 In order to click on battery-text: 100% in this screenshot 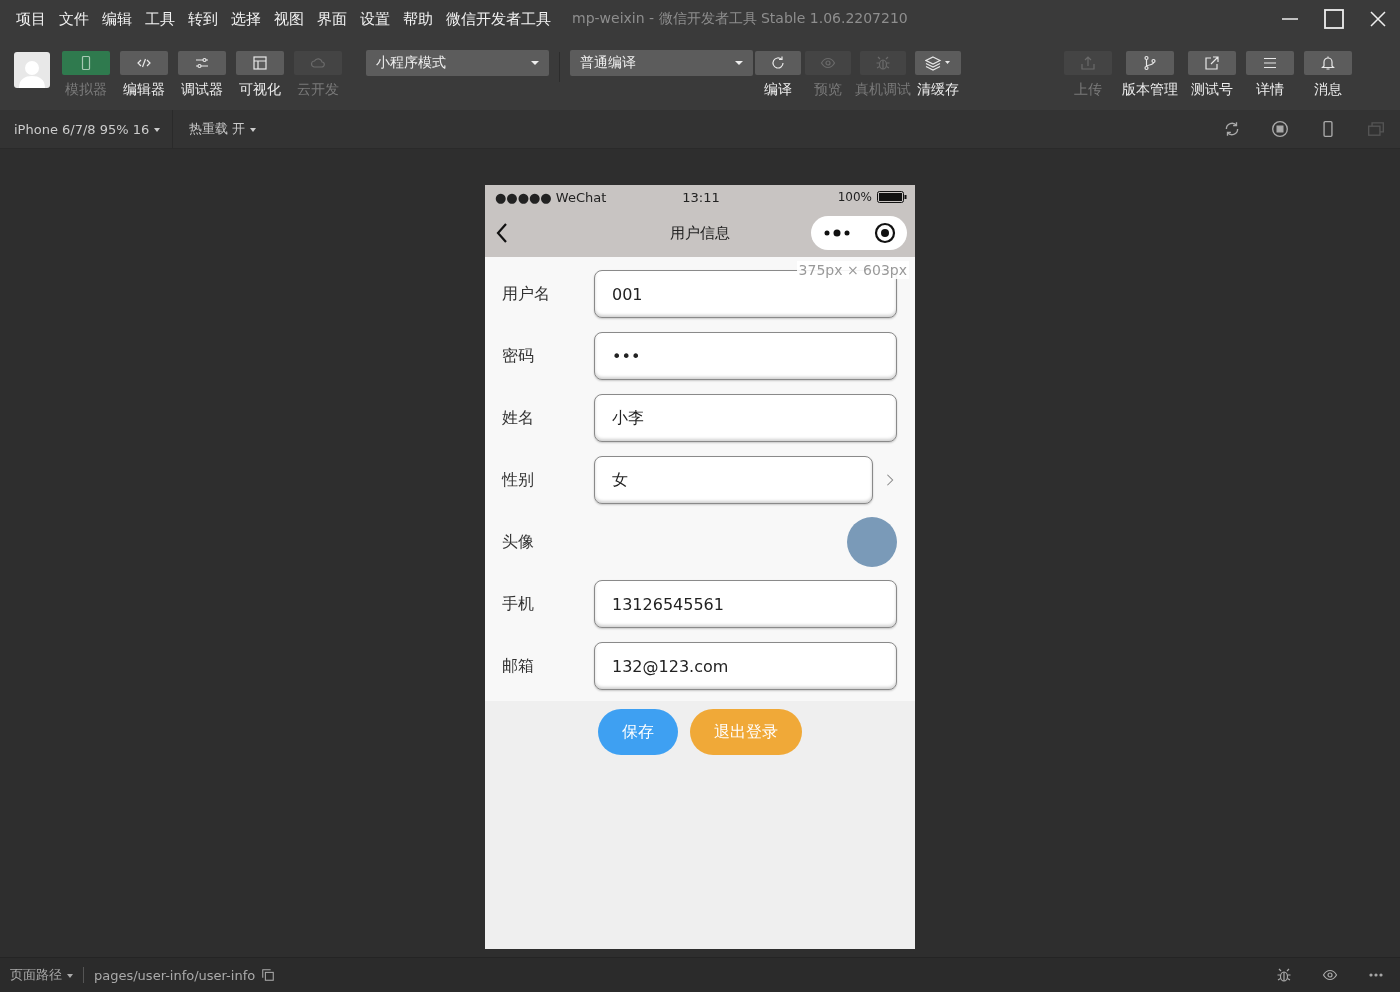, I will do `click(854, 197)`.